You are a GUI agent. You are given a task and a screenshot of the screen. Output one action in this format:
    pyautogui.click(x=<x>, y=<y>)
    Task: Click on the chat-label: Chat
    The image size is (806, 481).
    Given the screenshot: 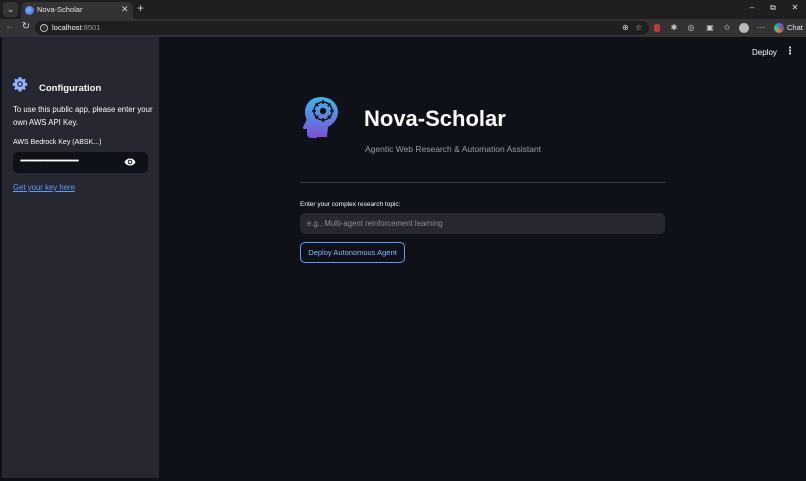 What is the action you would take?
    pyautogui.click(x=795, y=27)
    